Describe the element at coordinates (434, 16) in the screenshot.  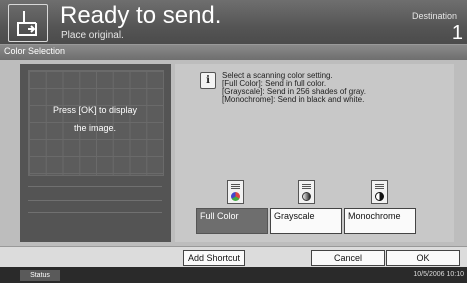
I see `destination-label: Destination` at that location.